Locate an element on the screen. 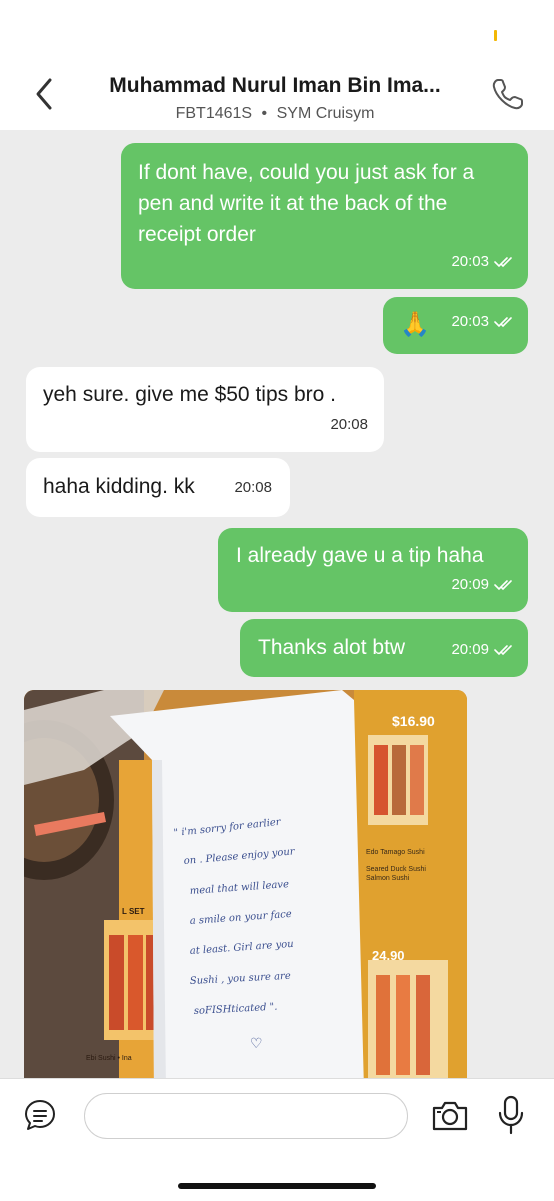  menu-price-top: $16.90 is located at coordinates (413, 721).